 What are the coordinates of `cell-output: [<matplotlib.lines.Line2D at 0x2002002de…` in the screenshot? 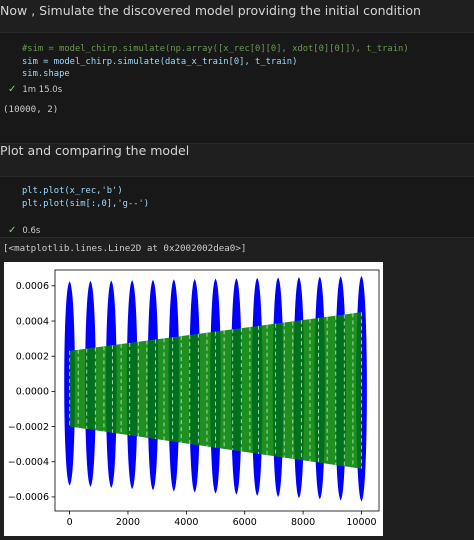 It's located at (125, 248).